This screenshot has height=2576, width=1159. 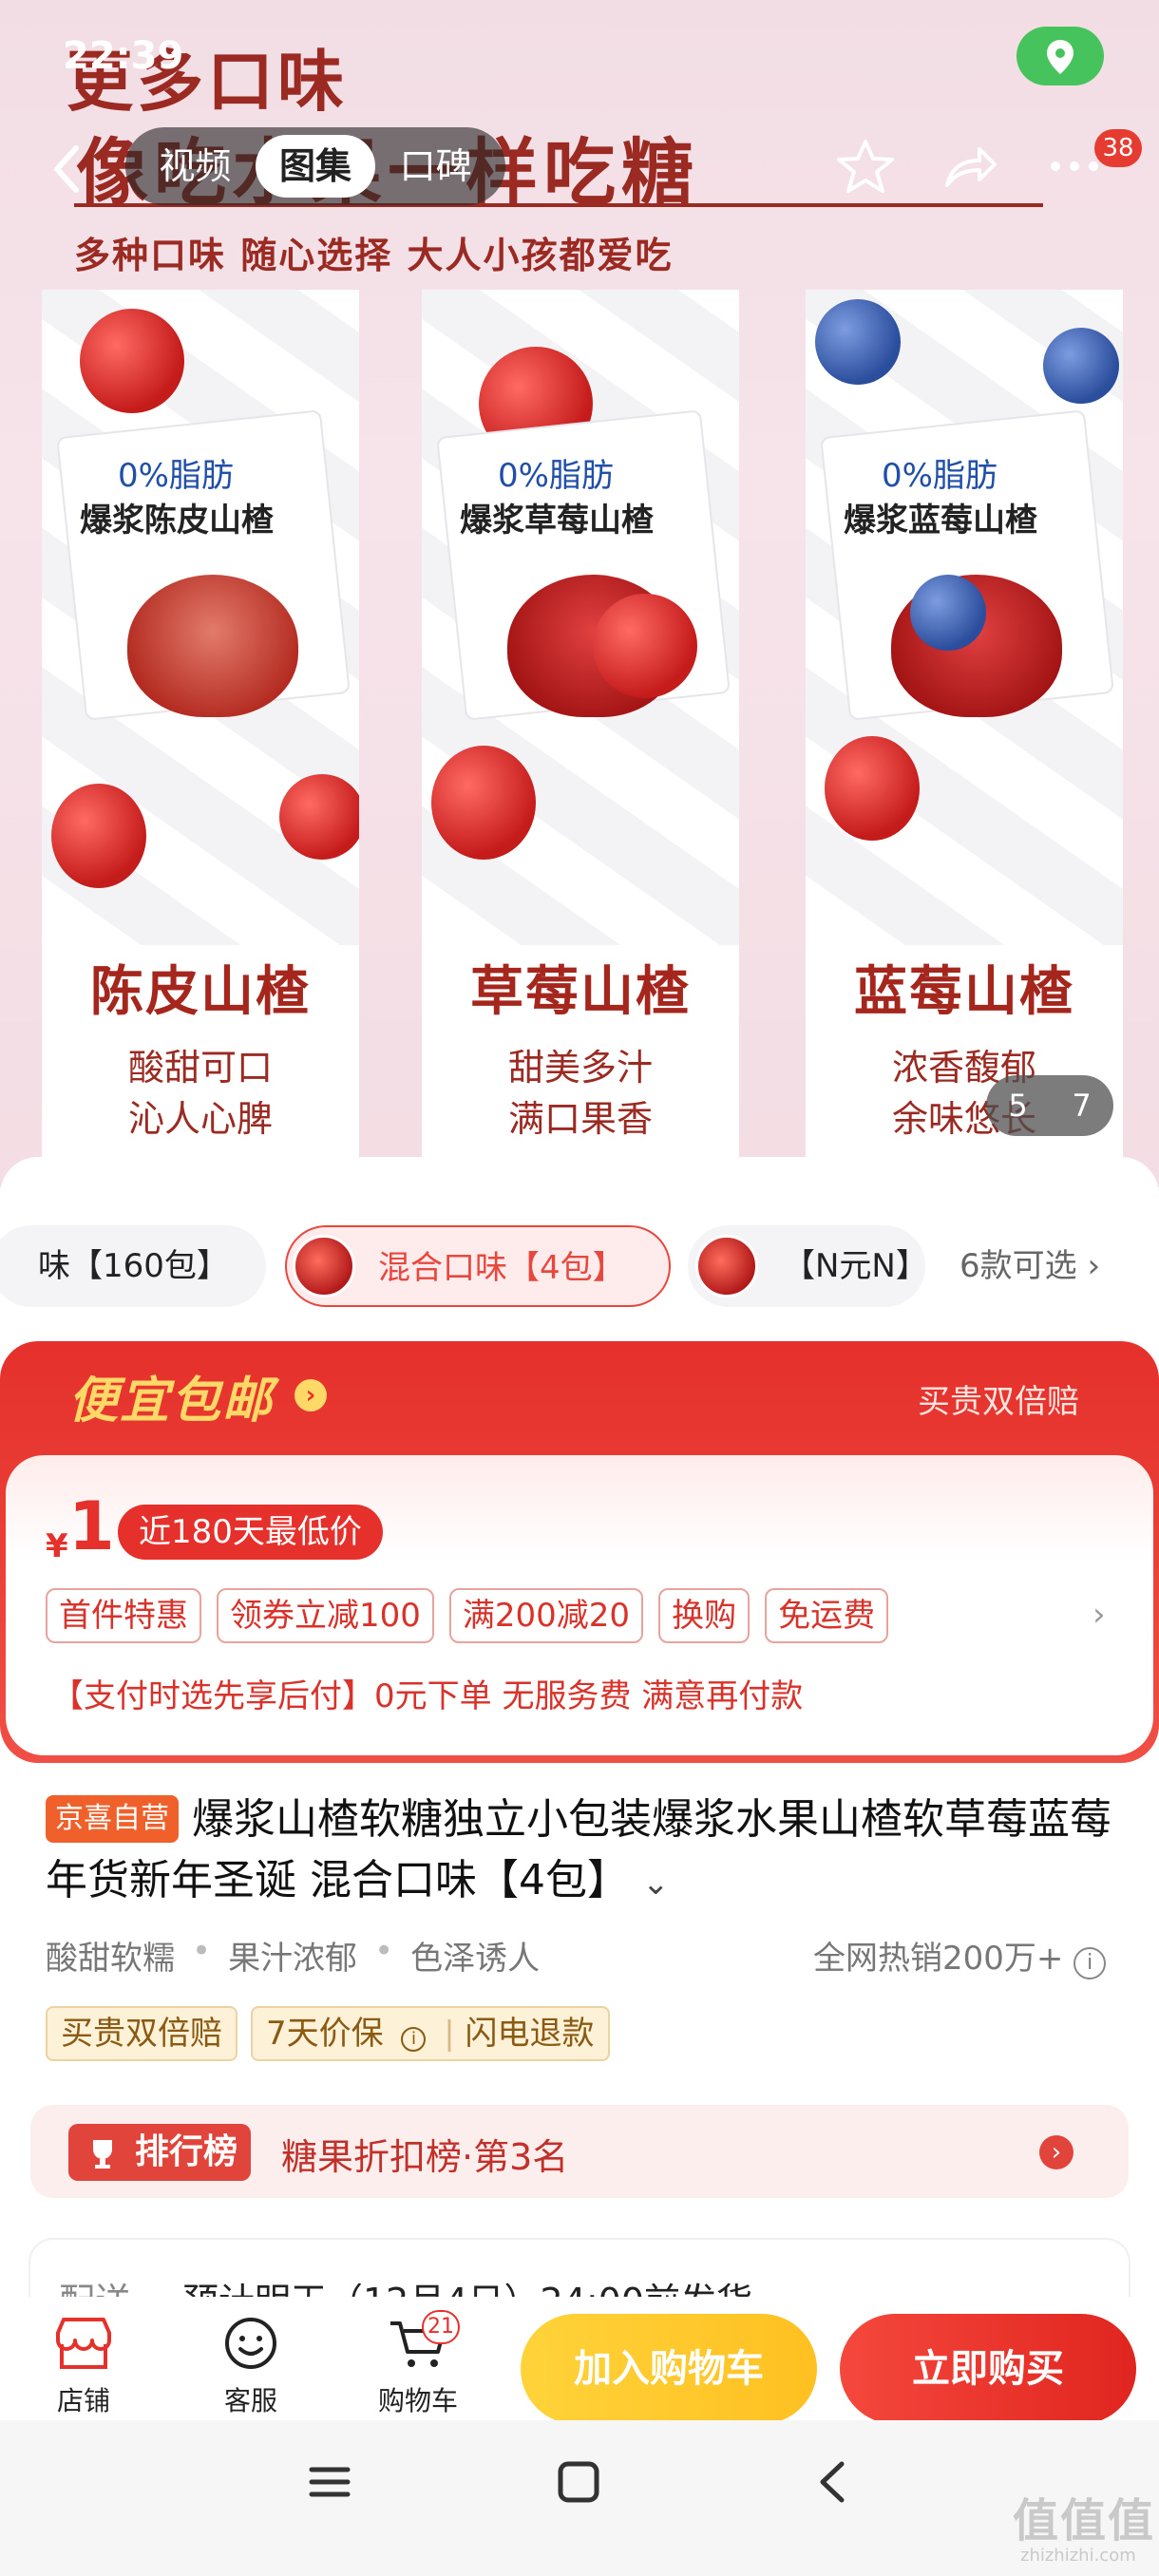 I want to click on guarantee-label: 闪电退款, so click(x=530, y=2034).